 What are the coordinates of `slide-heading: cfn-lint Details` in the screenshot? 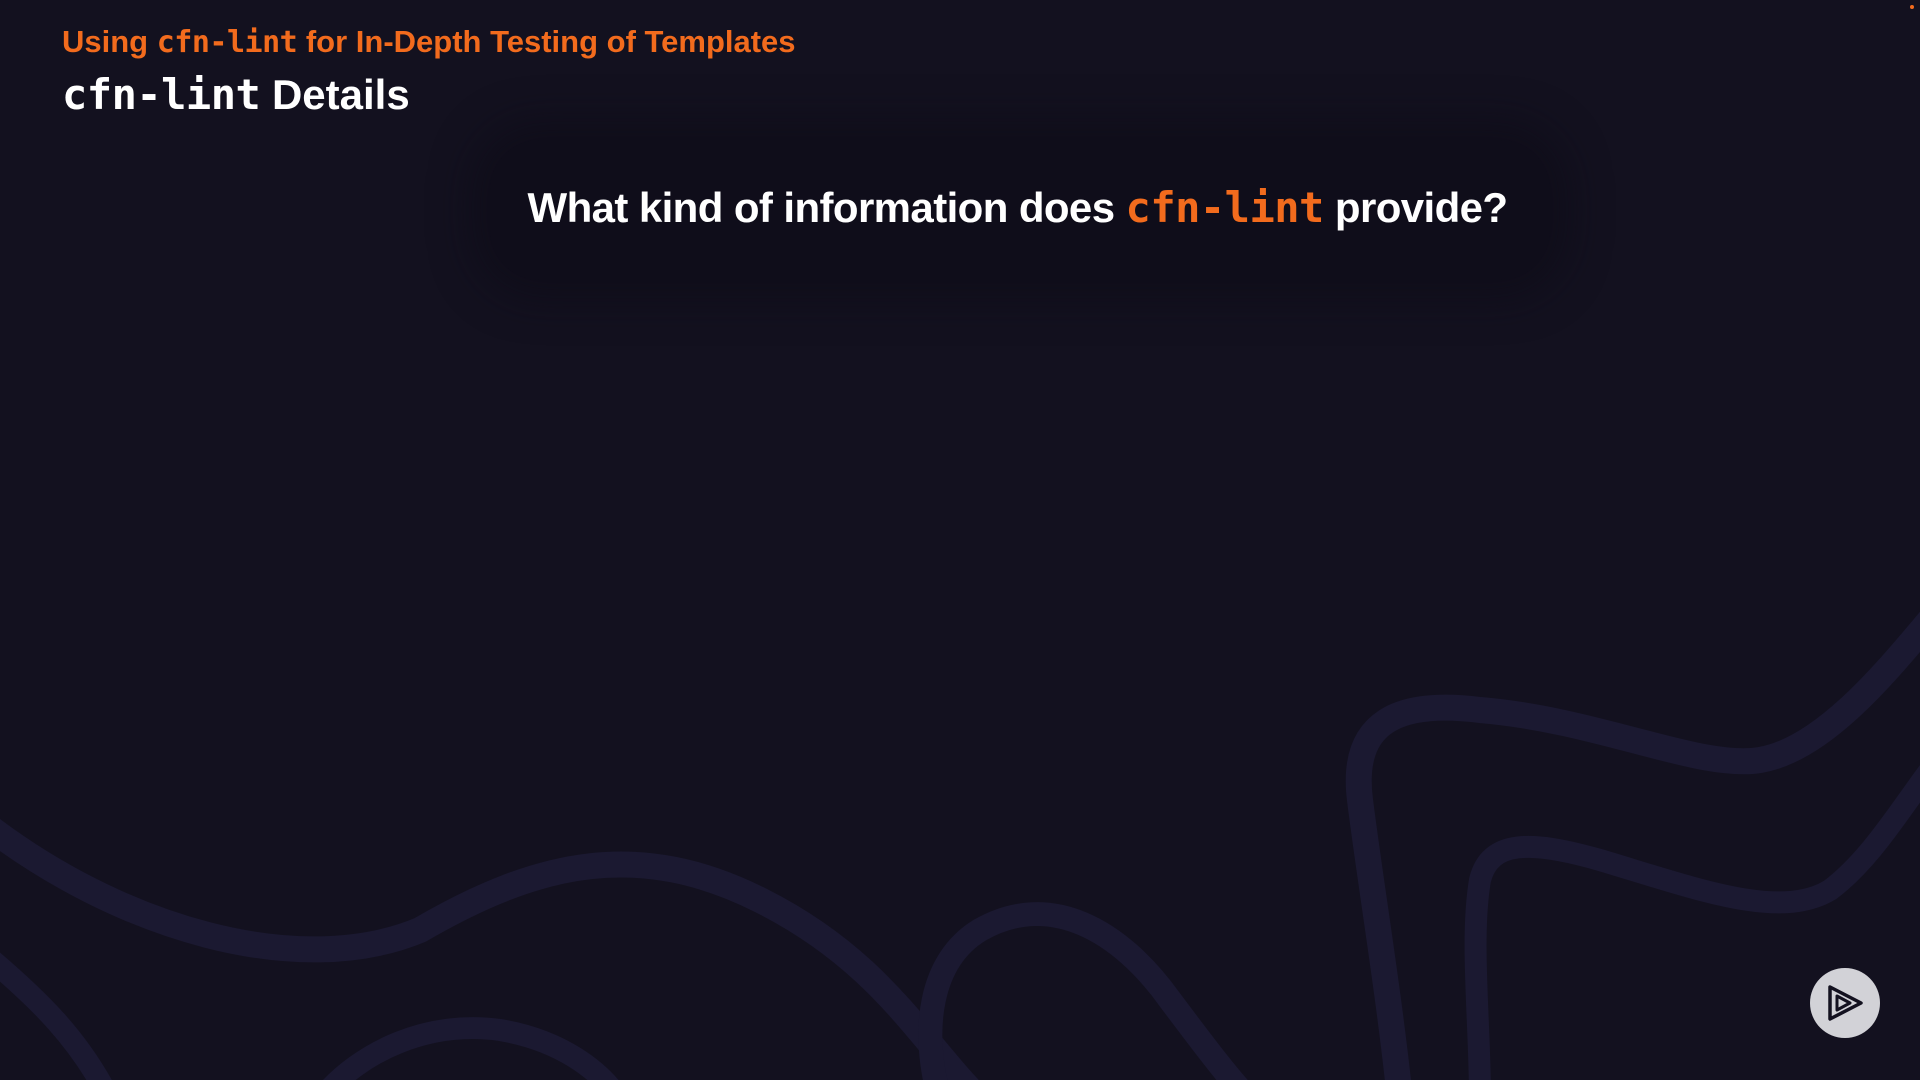 It's located at (236, 94).